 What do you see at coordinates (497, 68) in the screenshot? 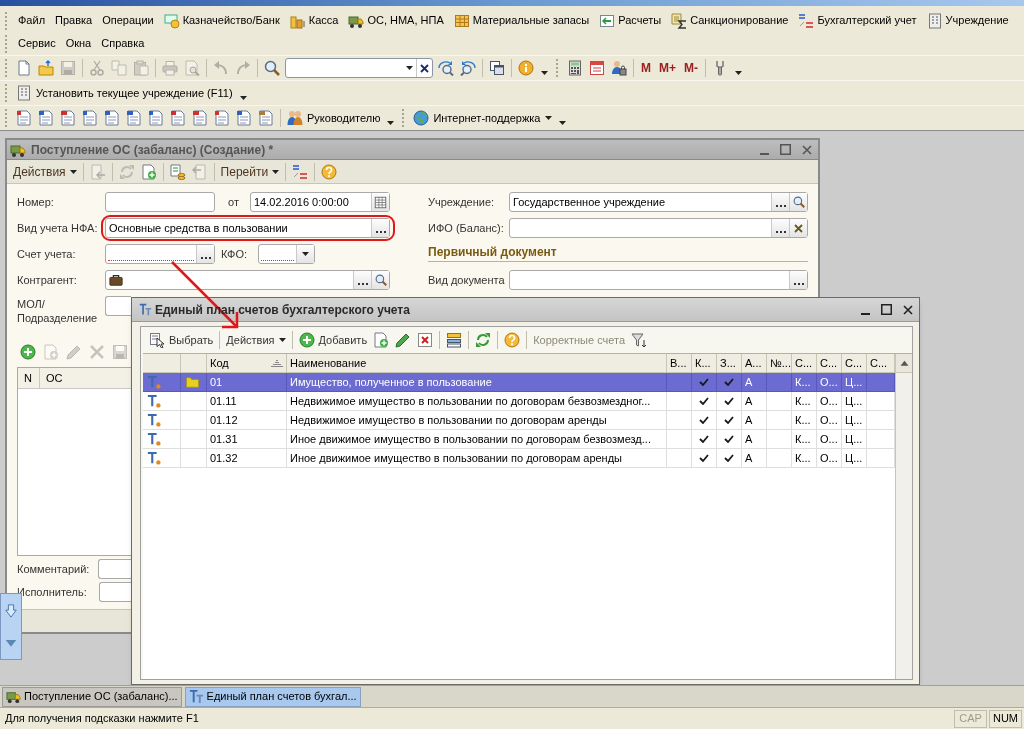
I see `windows-icon` at bounding box center [497, 68].